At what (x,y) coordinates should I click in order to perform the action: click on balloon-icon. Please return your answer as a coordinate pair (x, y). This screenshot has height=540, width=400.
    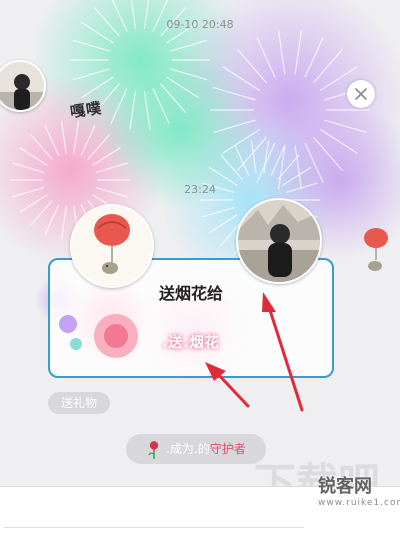
    Looking at the image, I should click on (376, 249).